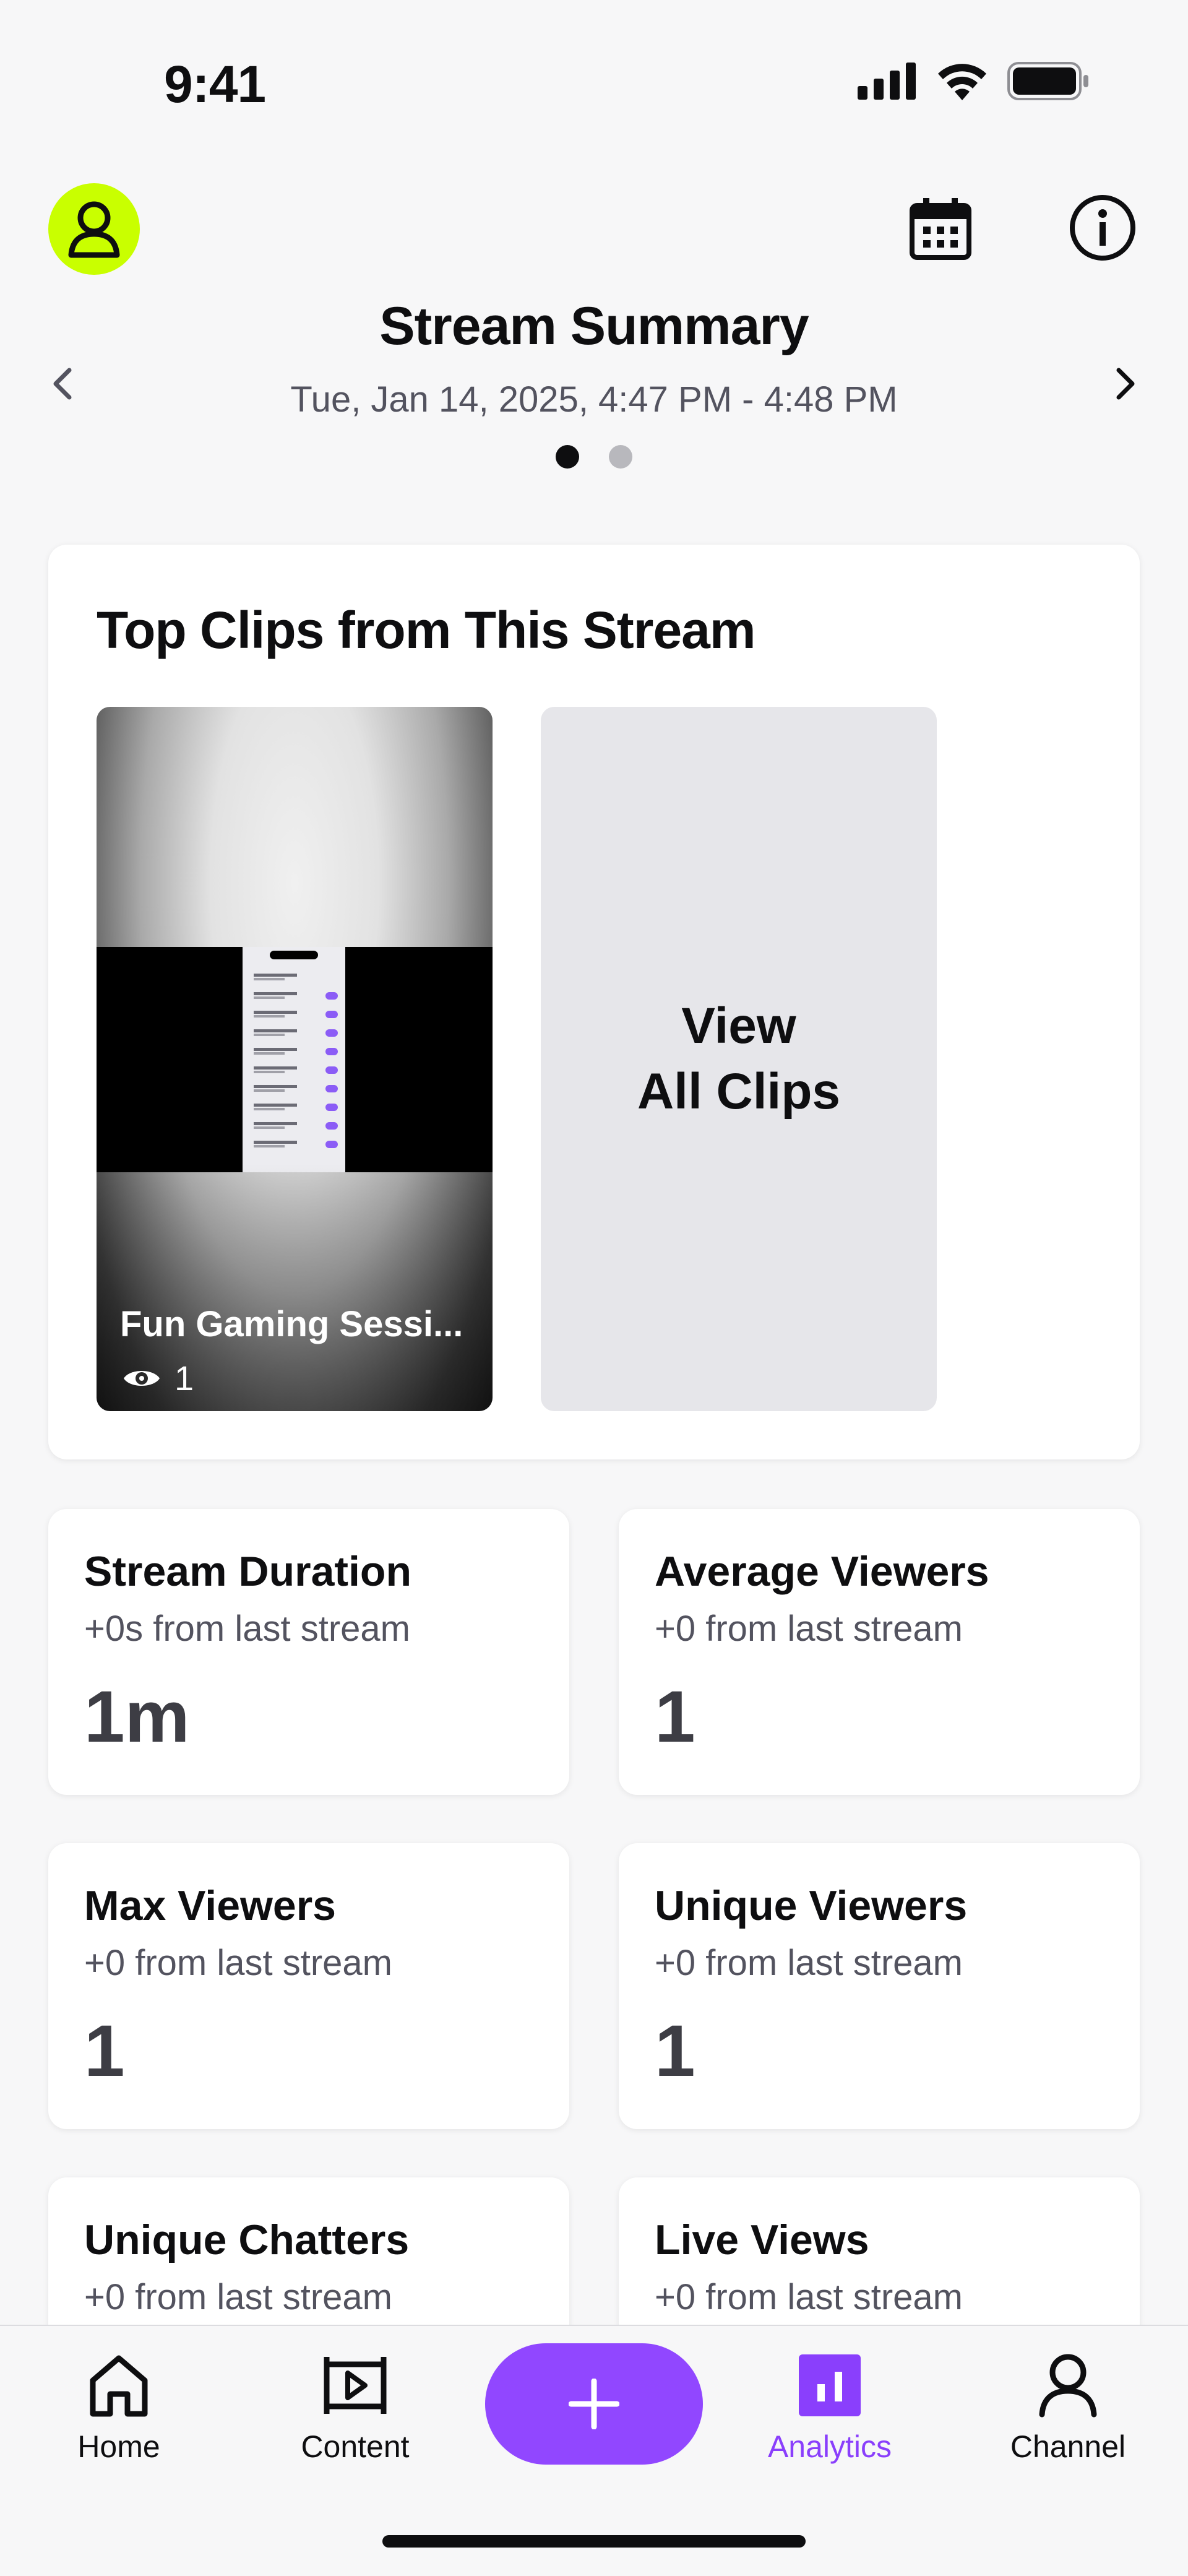 The height and width of the screenshot is (2576, 1188). I want to click on clip-preview-screen, so click(294, 1059).